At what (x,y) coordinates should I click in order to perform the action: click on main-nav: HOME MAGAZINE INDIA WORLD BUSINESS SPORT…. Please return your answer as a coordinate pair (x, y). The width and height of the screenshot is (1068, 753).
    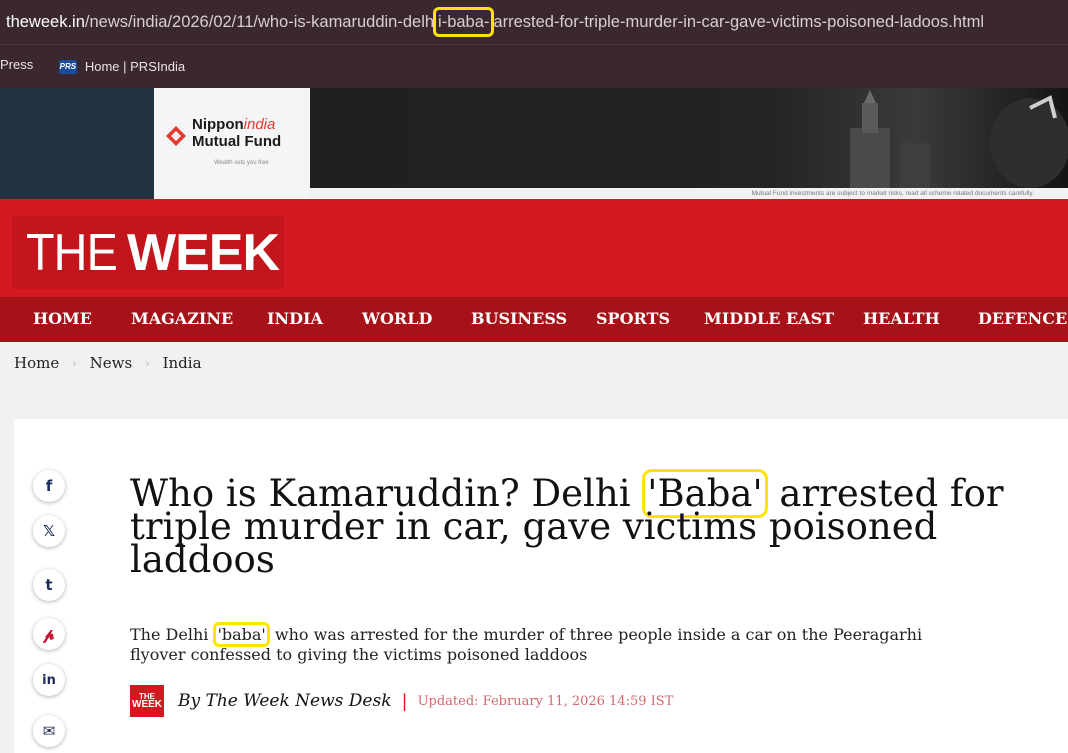
    Looking at the image, I should click on (534, 319).